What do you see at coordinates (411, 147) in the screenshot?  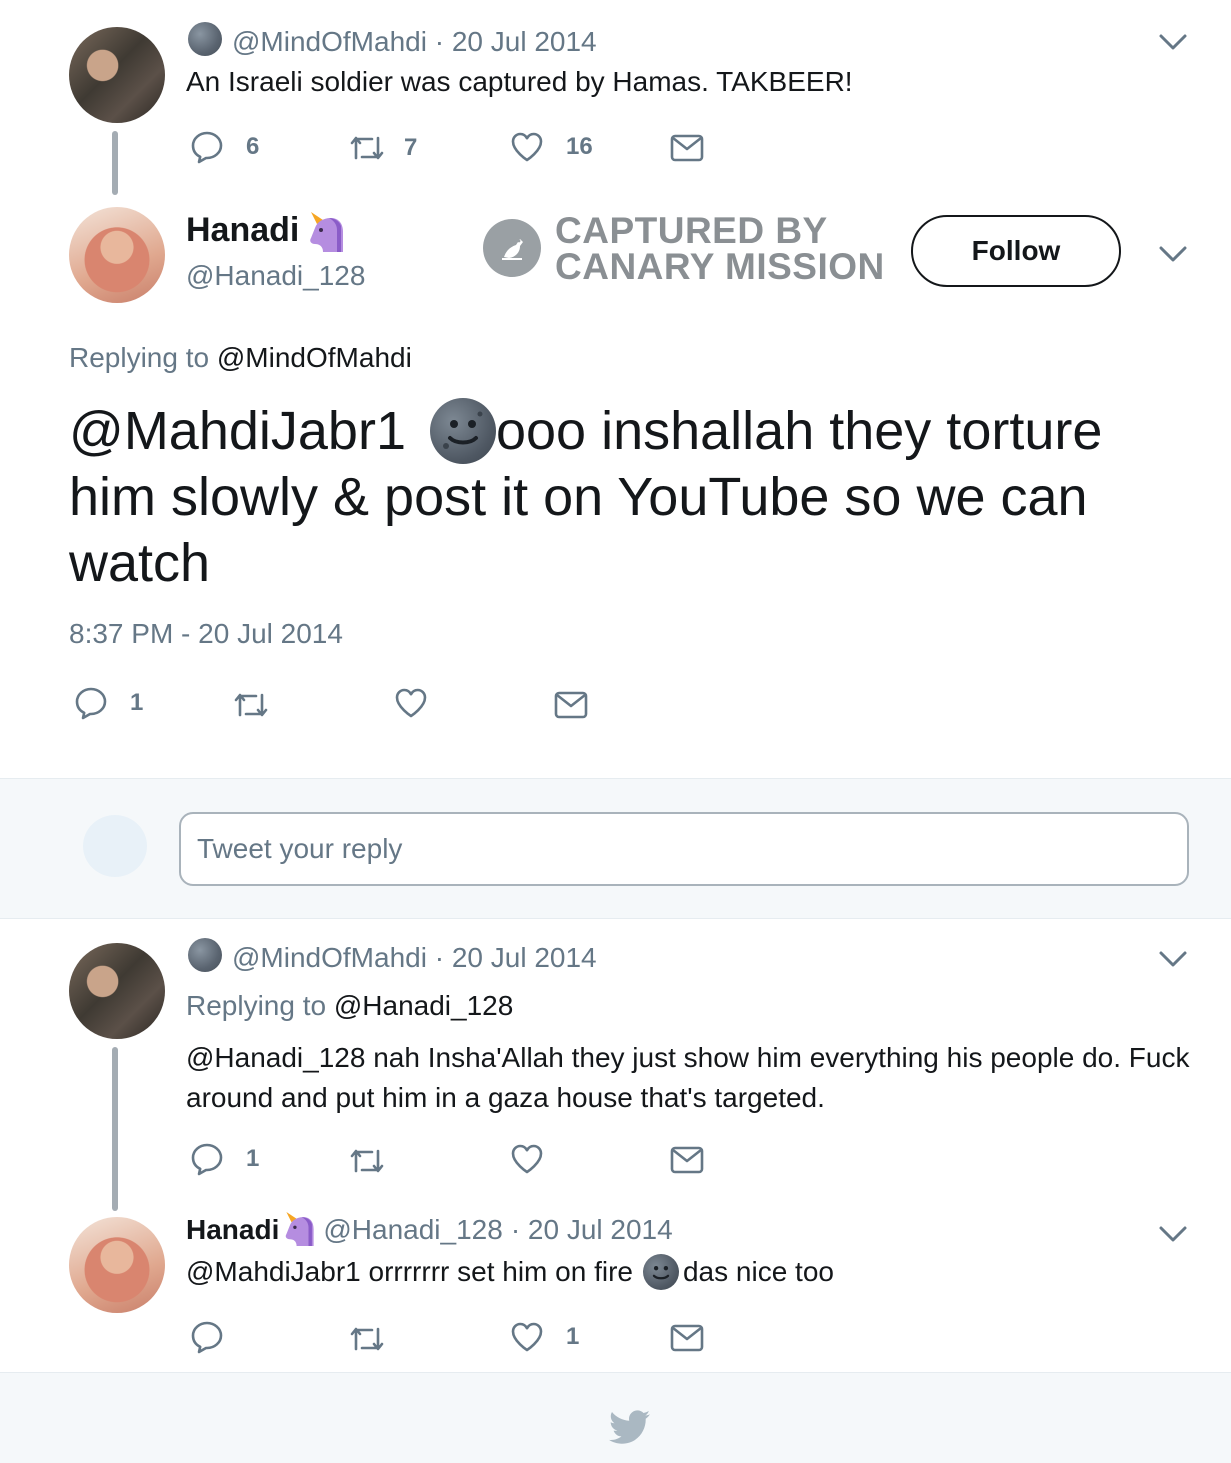 I see `retweet-count: 7` at bounding box center [411, 147].